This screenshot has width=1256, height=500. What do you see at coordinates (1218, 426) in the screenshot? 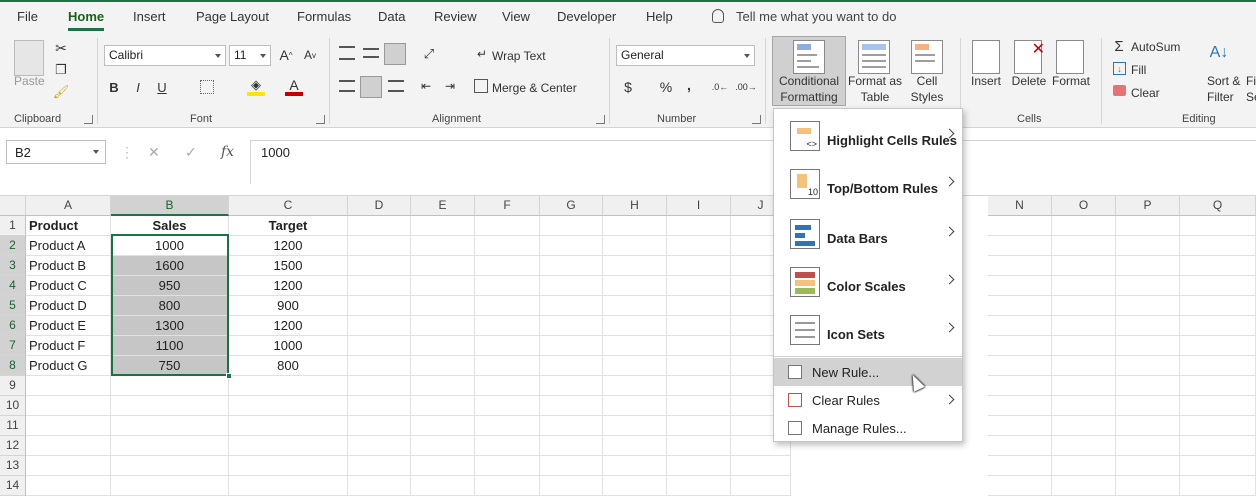
I see `cell-q11` at bounding box center [1218, 426].